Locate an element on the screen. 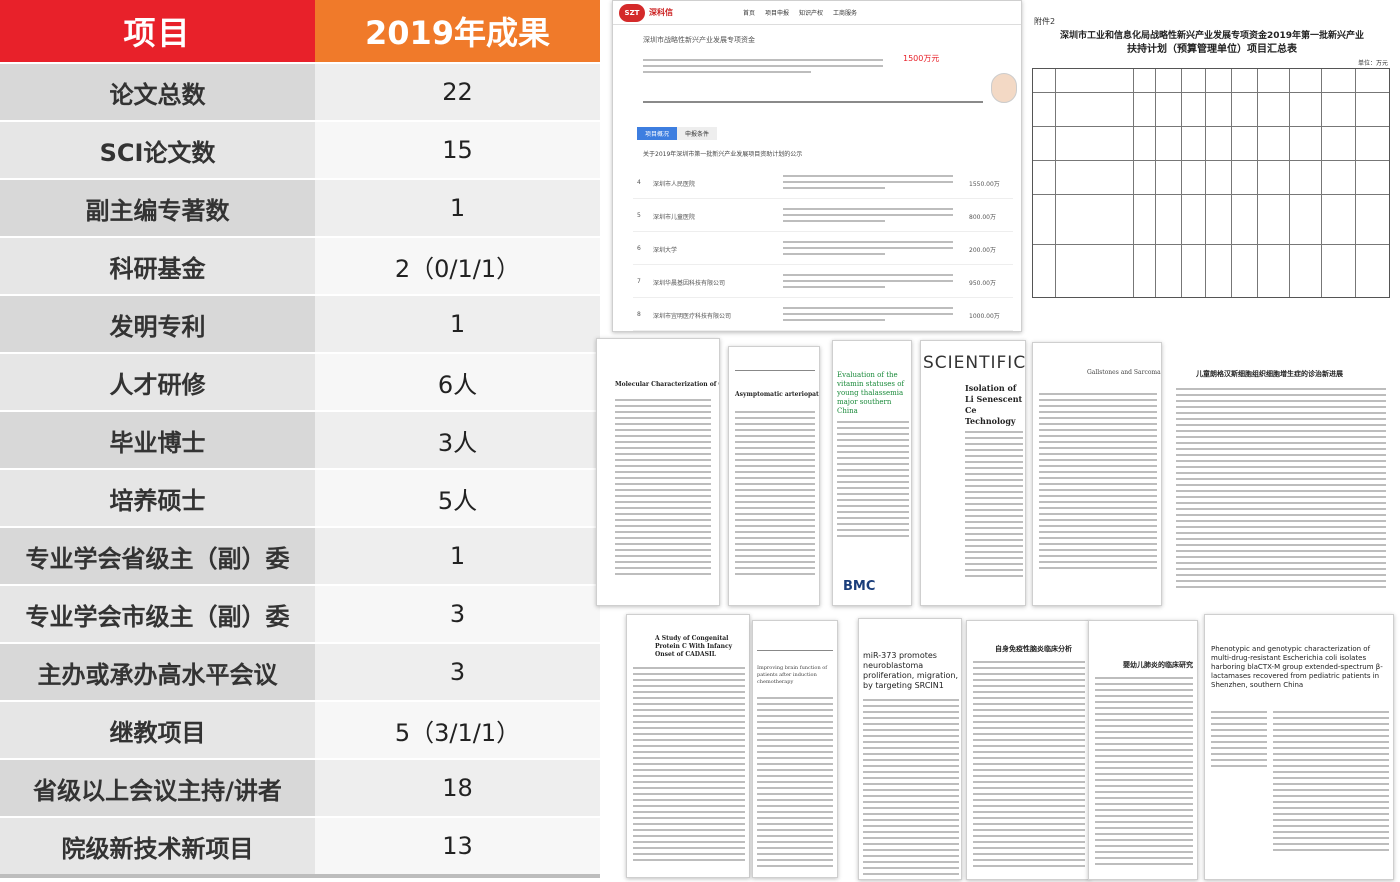 The image size is (1400, 882). notice-title: 关于2019年深圳市第一批新兴产业发展项目资助计划的公示 is located at coordinates (723, 154).